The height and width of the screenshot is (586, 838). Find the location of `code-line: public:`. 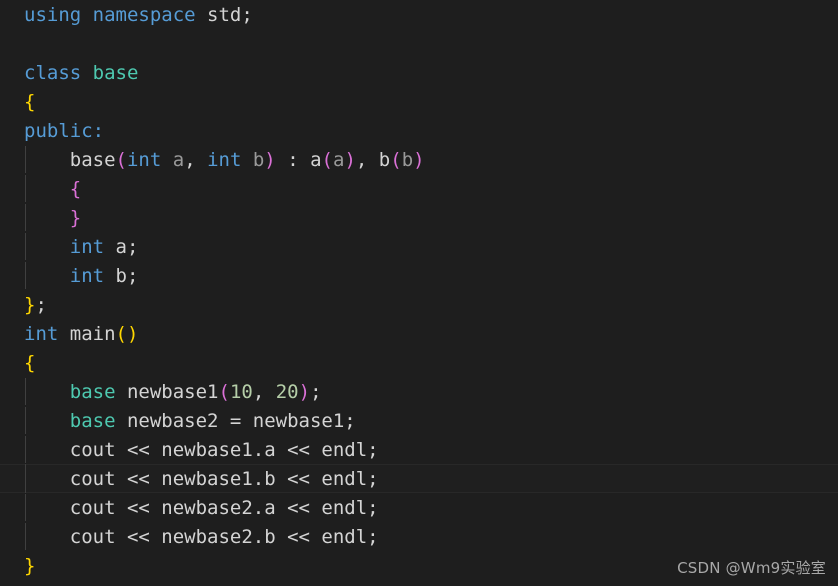

code-line: public: is located at coordinates (419, 130).